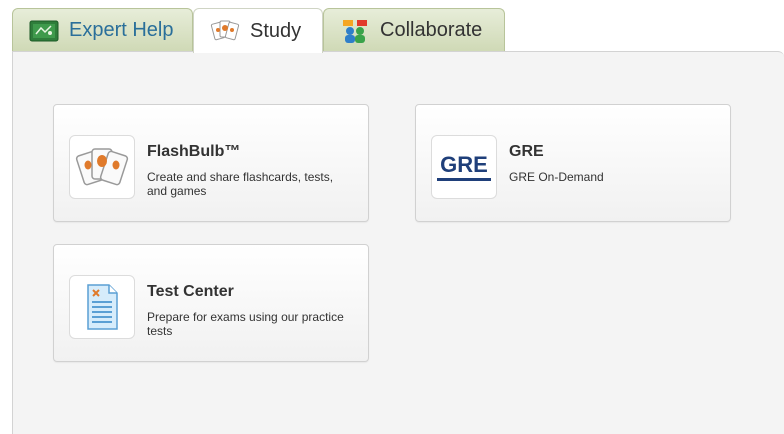 This screenshot has width=784, height=434. I want to click on card-title: Test Center, so click(190, 291).